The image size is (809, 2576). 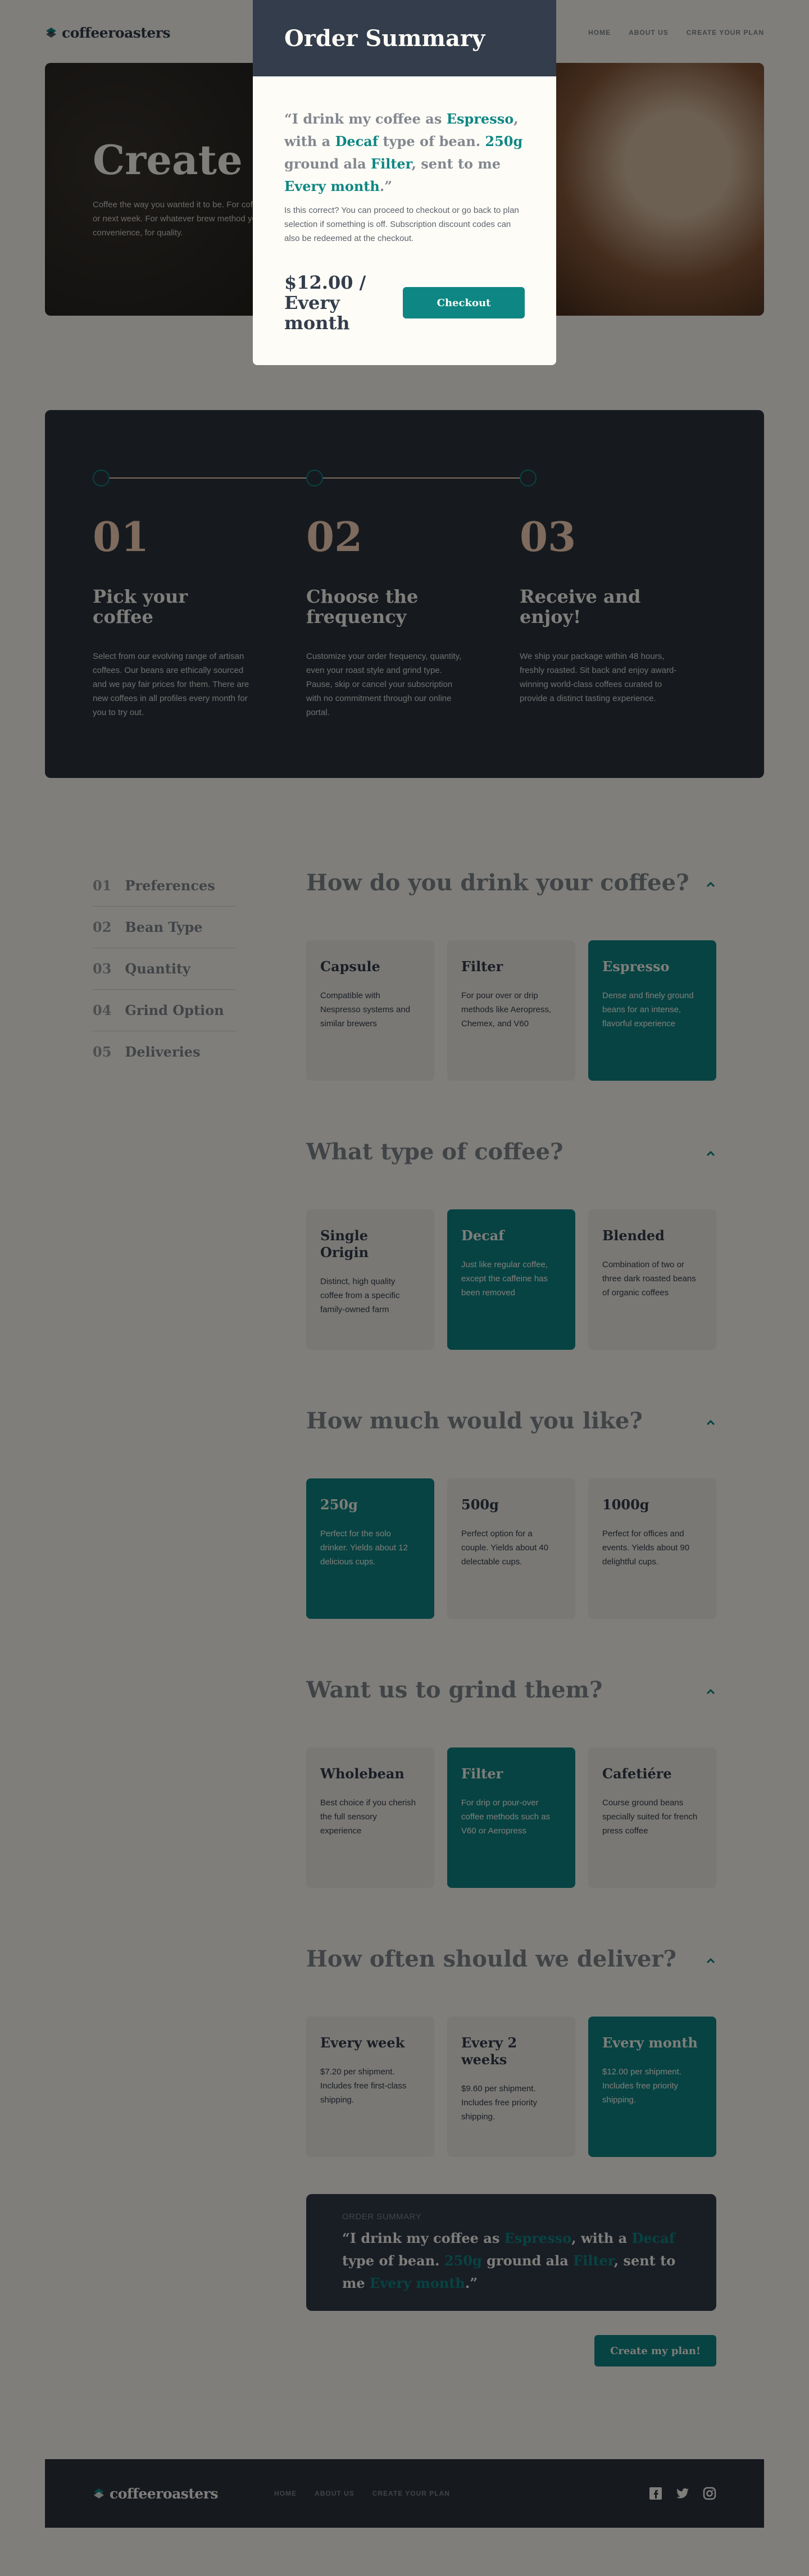 I want to click on checkout-button: Checkout, so click(x=464, y=302).